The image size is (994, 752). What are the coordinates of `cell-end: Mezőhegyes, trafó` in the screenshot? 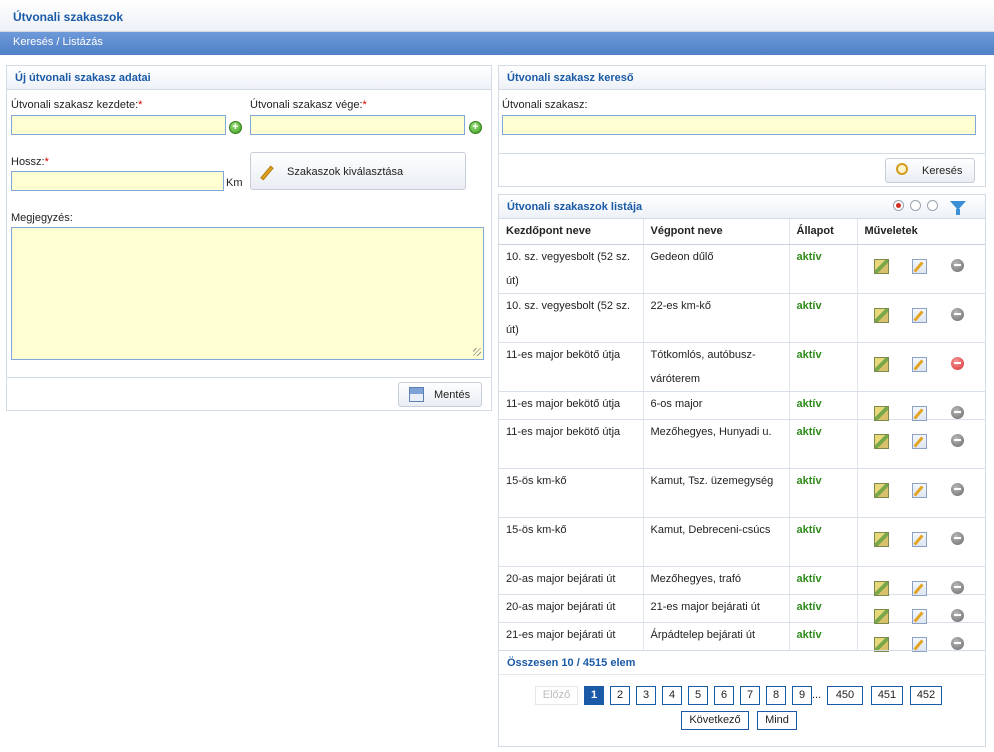 It's located at (716, 580).